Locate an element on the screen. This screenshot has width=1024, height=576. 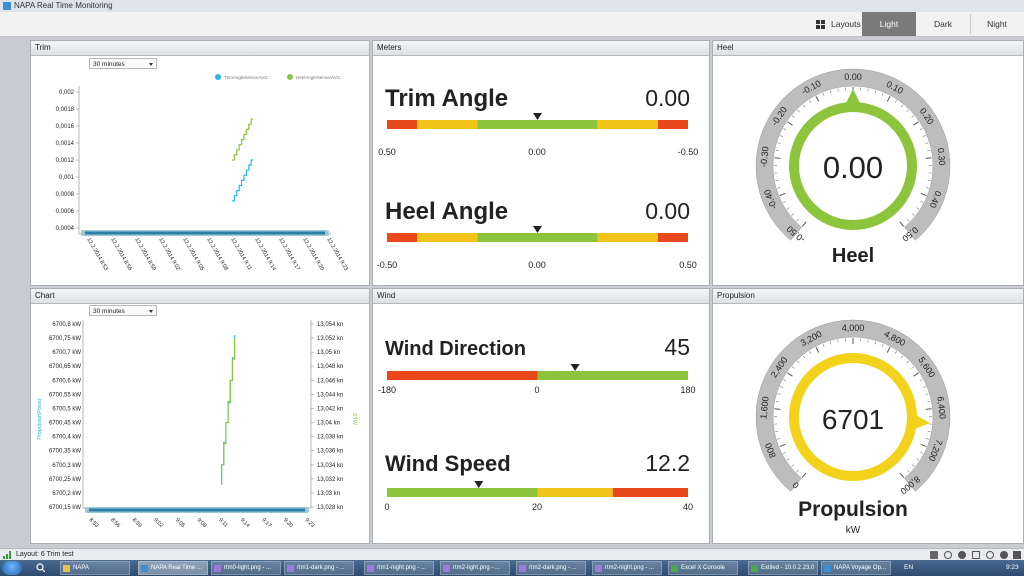
taskbar-item-console: Excel X Console is located at coordinates (703, 568).